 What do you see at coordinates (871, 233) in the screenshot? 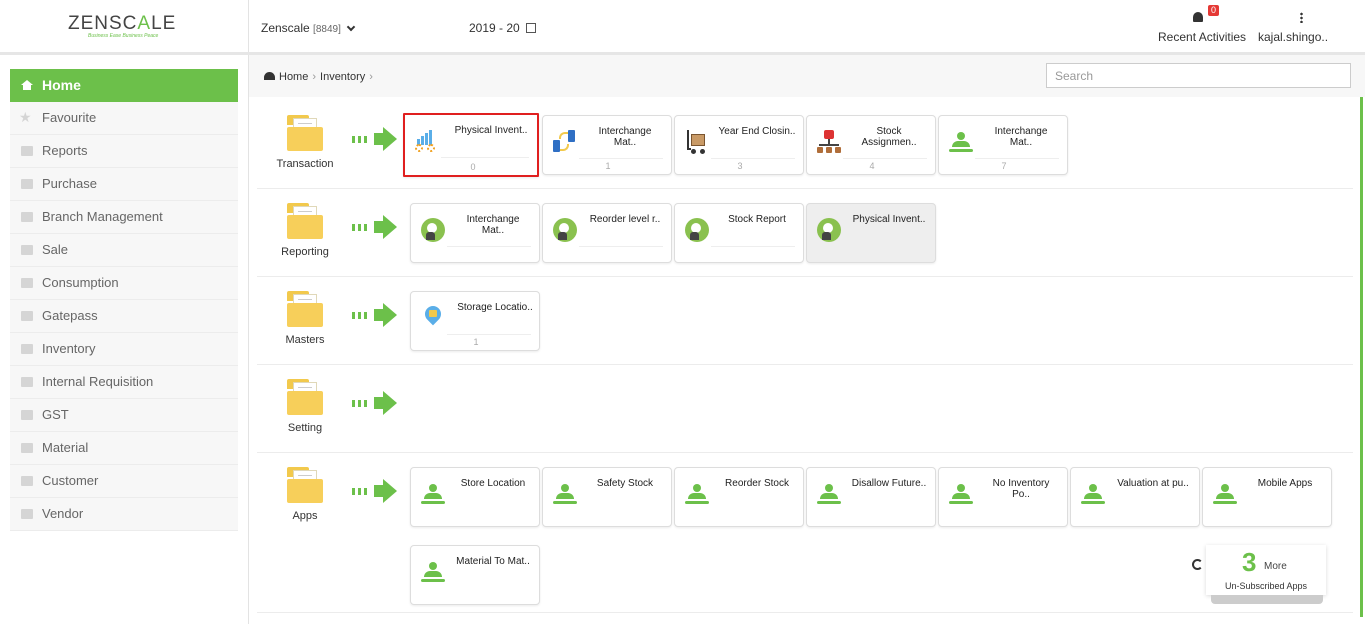
I see `report-card-physical-inventory: Physical Invent..` at bounding box center [871, 233].